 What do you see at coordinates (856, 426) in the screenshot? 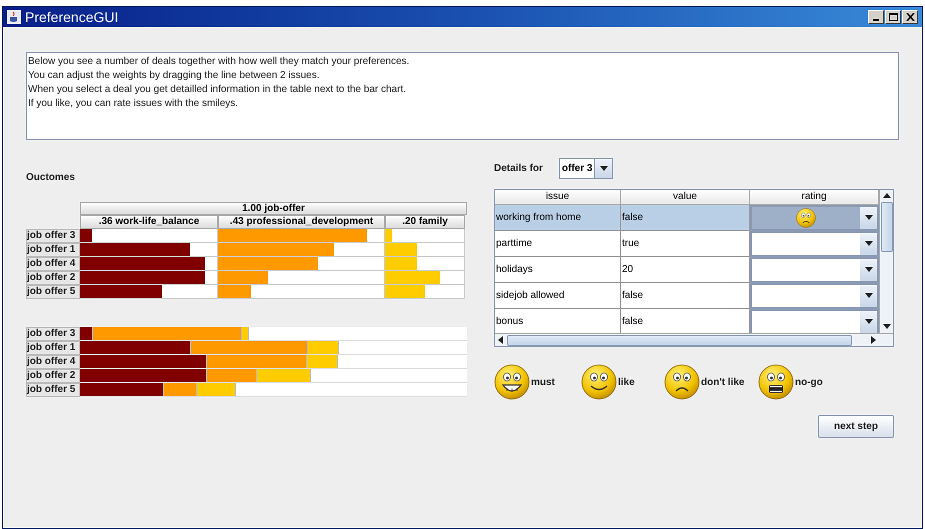
I see `next-step-button: next step` at bounding box center [856, 426].